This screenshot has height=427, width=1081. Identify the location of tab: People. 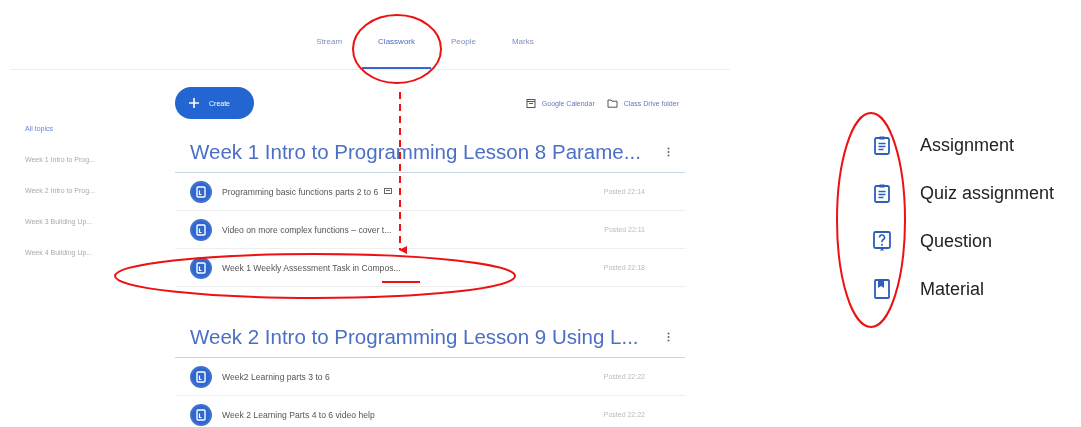
(463, 53).